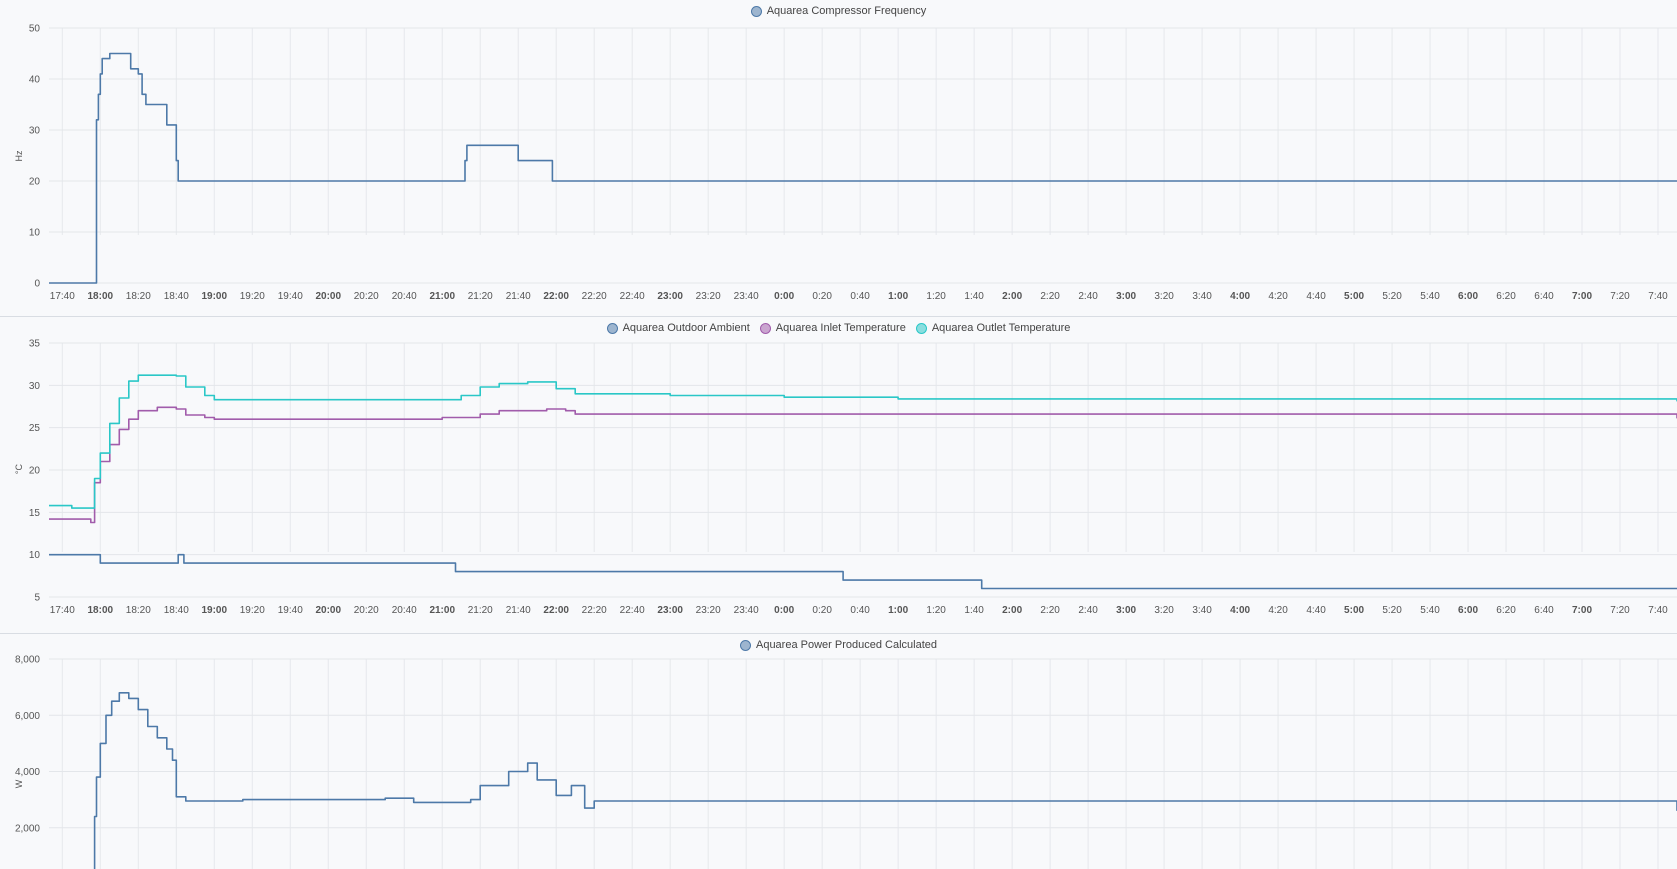 The height and width of the screenshot is (869, 1677). Describe the element at coordinates (686, 328) in the screenshot. I see `legend-label: Aquarea Outdoor Ambient` at that location.